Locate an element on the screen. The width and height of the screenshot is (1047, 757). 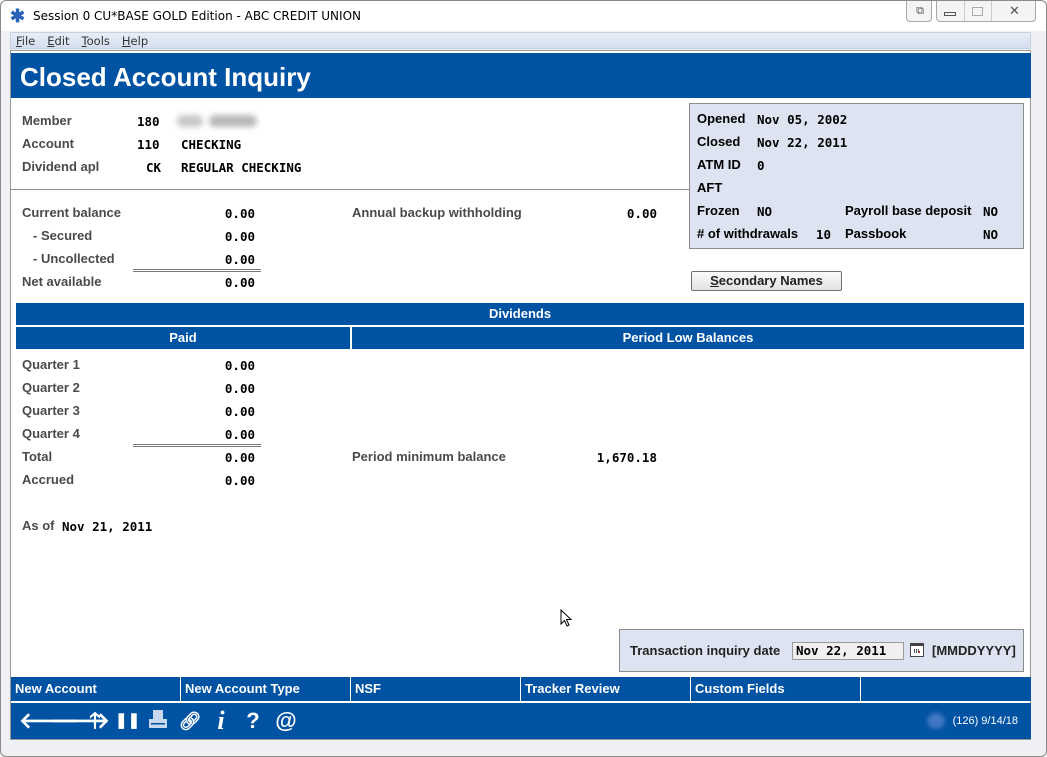
menu-tools: Tools is located at coordinates (96, 41).